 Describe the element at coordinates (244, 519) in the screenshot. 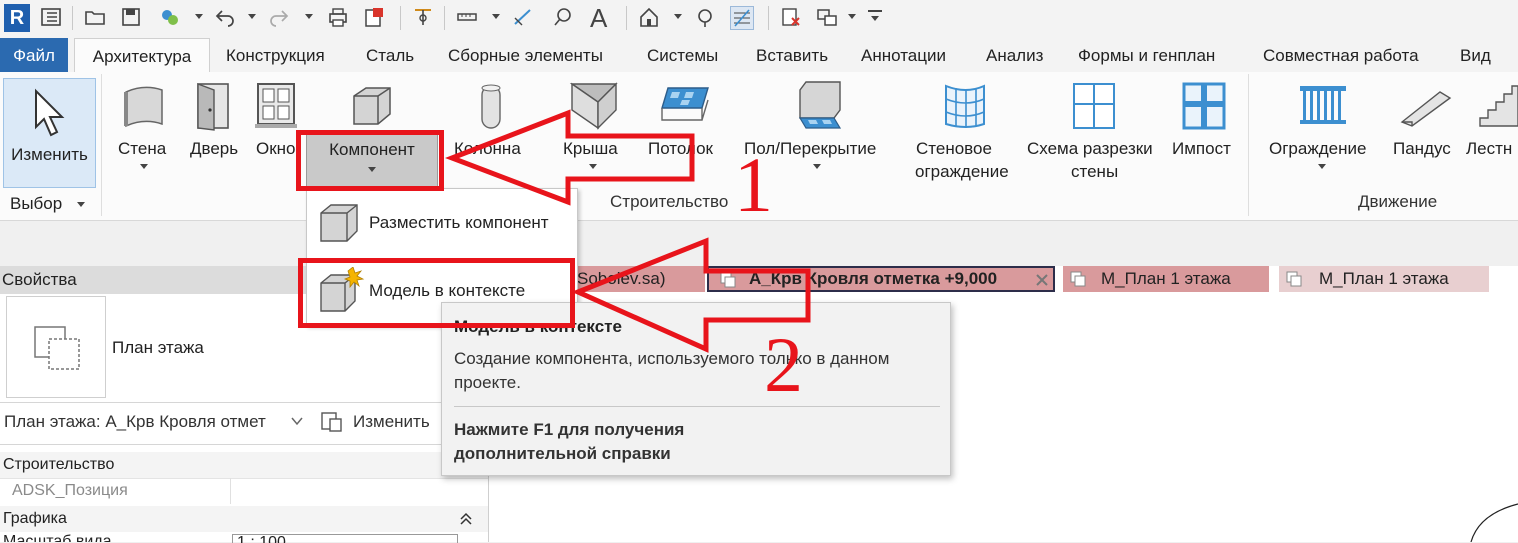

I see `group-graphics-row` at that location.